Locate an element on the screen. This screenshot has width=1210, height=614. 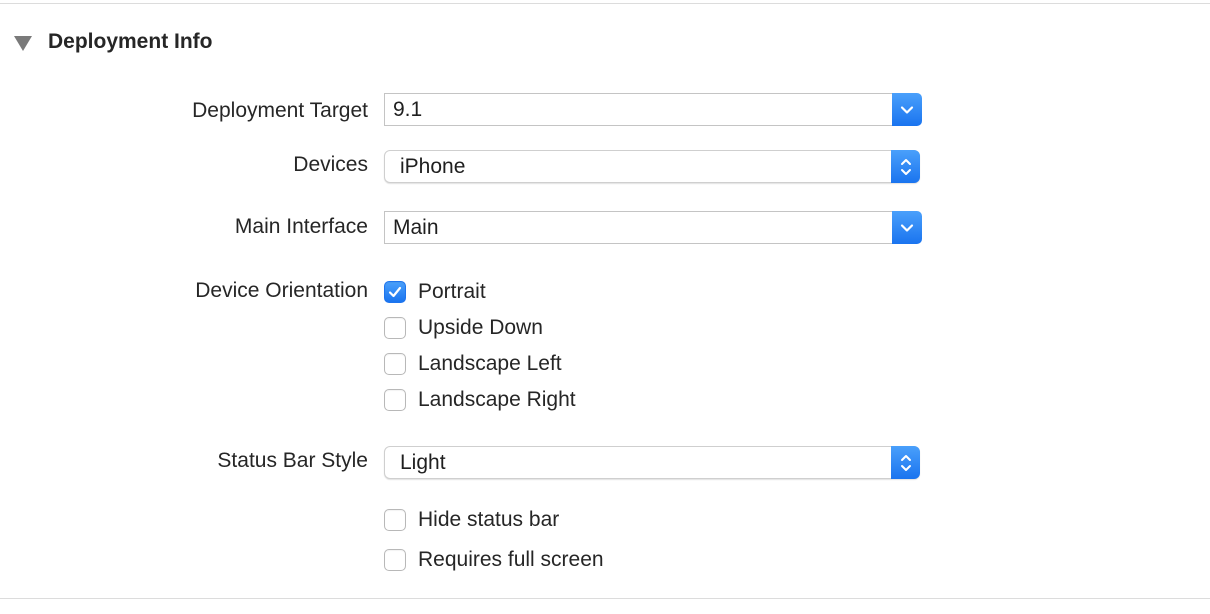
devices-popup-button is located at coordinates (905, 166).